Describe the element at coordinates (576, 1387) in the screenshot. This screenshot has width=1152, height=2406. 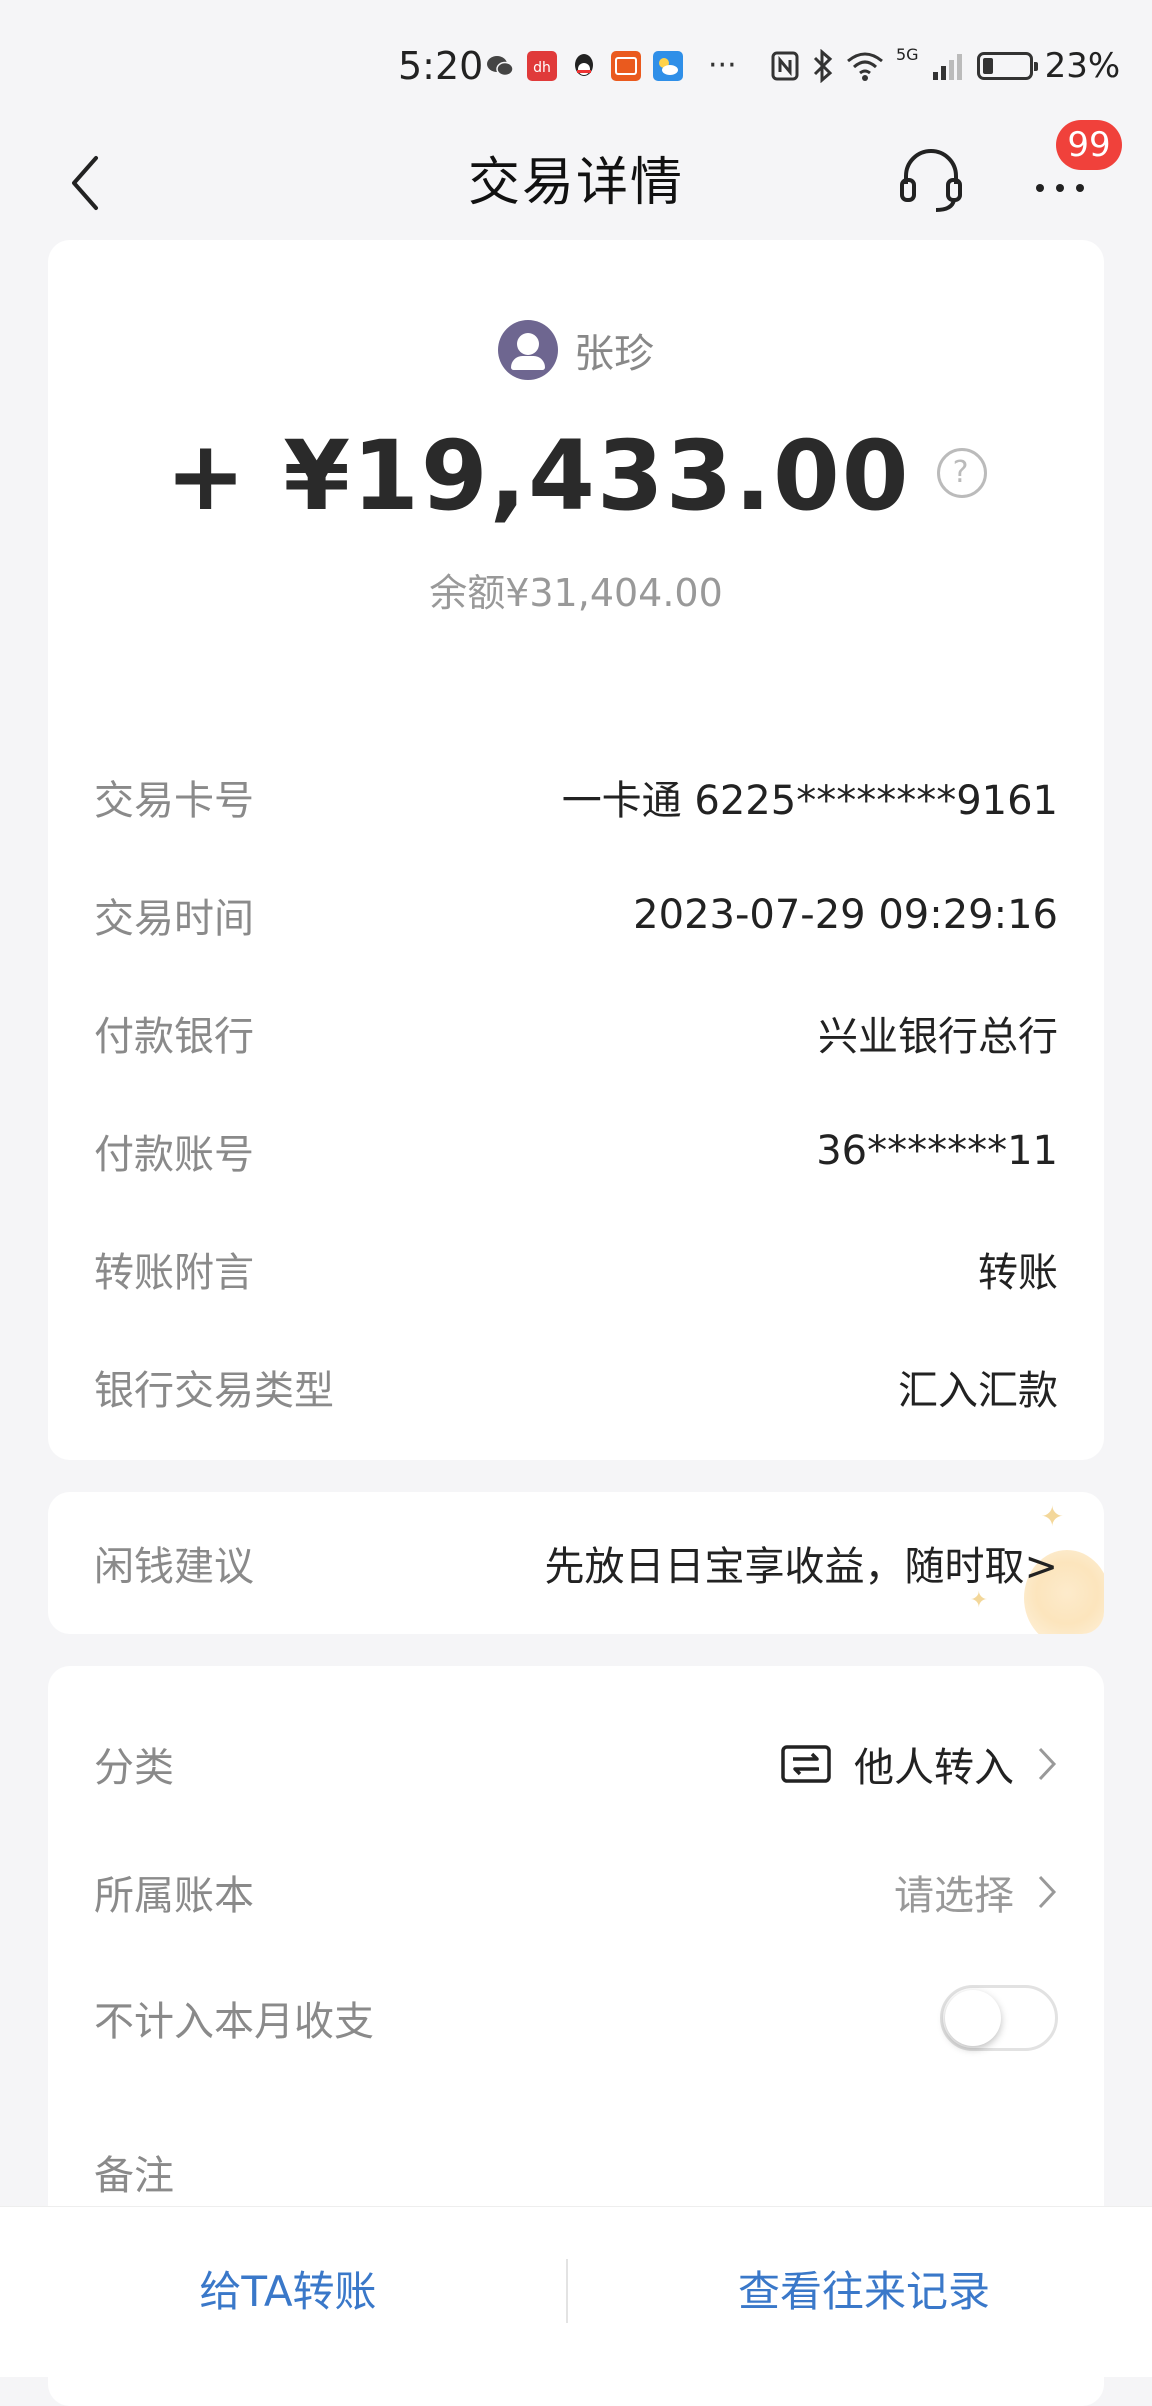
I see `detail-row-type: 银行交易类型 汇入汇款` at that location.